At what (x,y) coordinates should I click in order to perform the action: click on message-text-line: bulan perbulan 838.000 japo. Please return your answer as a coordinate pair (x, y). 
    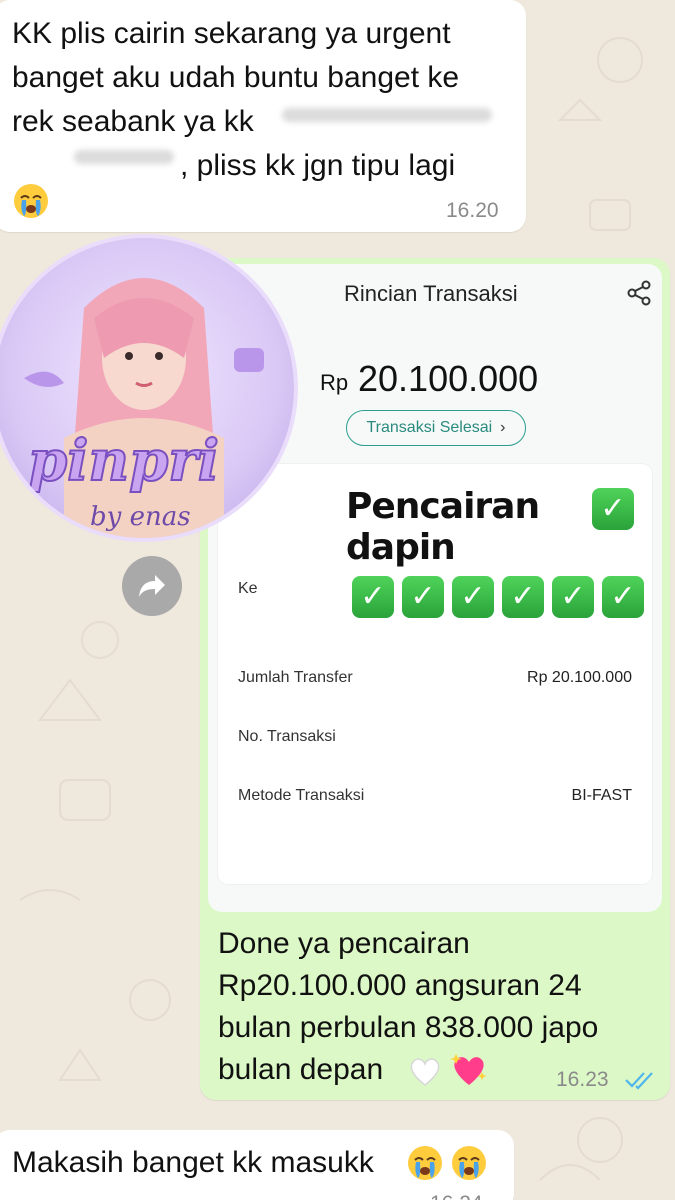
    Looking at the image, I should click on (408, 1027).